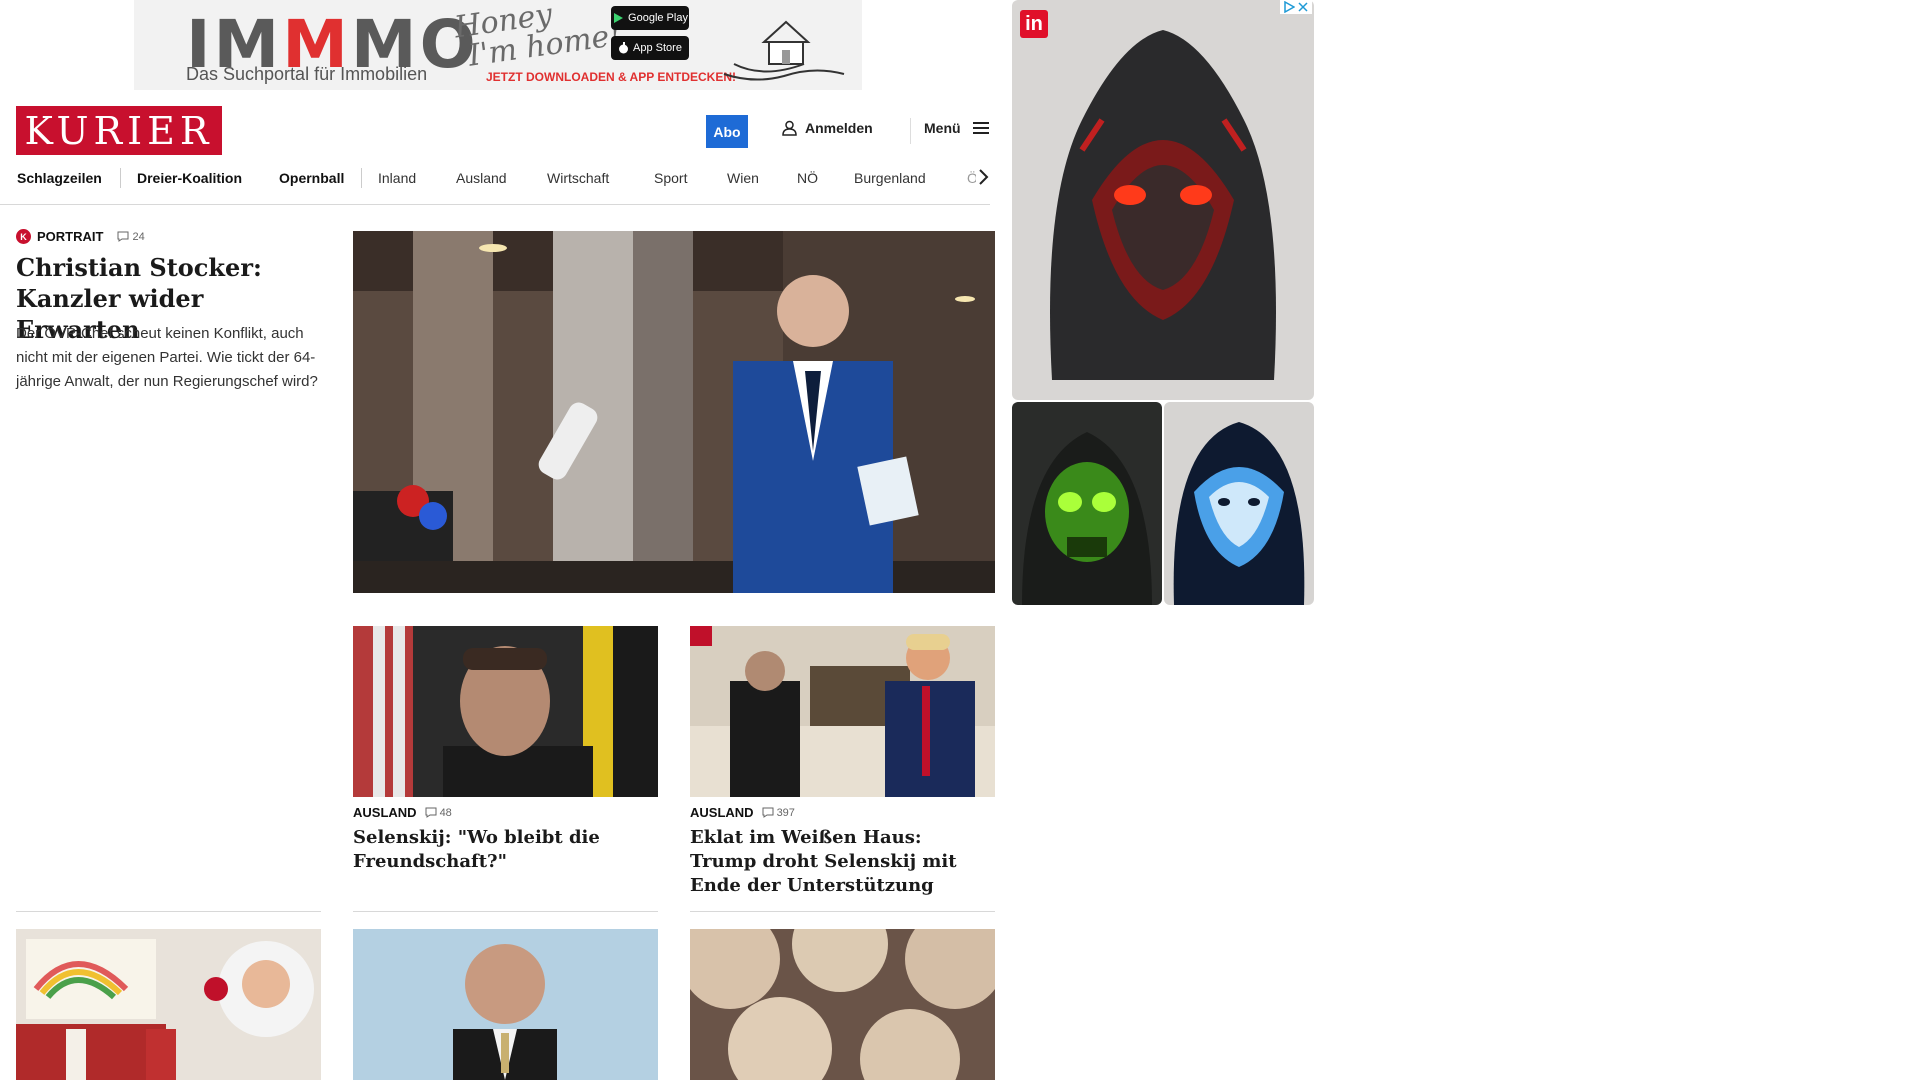 This screenshot has height=1080, width=1920. I want to click on google-play-badge: Google Play, so click(650, 18).